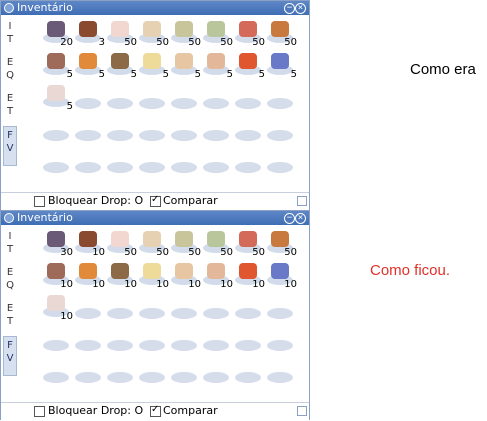 Image resolution: width=487 pixels, height=421 pixels. What do you see at coordinates (57, 243) in the screenshot?
I see `inventory-item: 30` at bounding box center [57, 243].